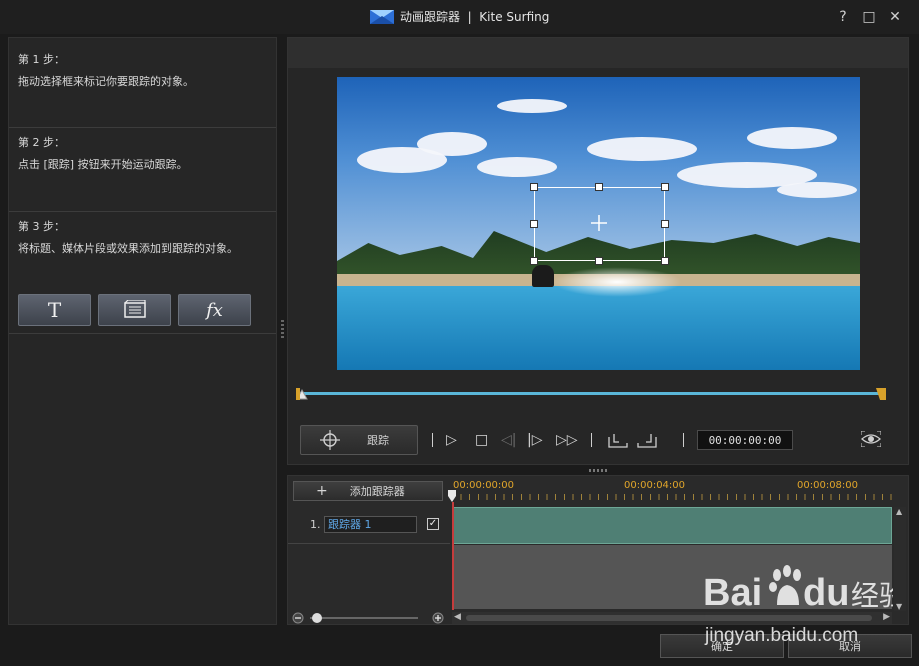 The image size is (919, 666). I want to click on tracker-visible-checkbox: ✓, so click(433, 524).